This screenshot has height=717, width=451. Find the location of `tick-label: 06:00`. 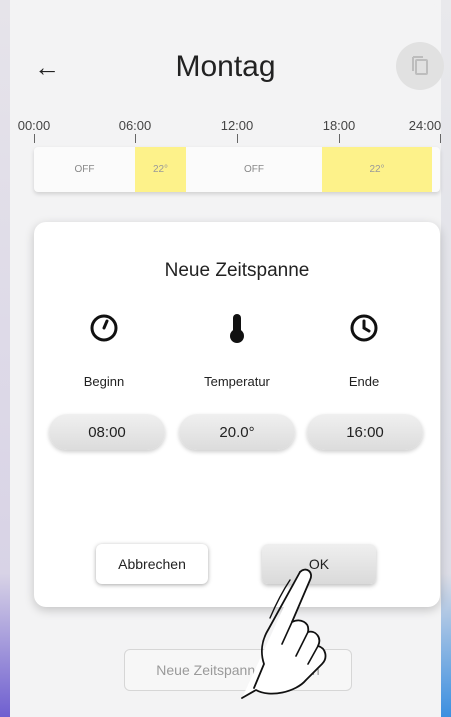

tick-label: 06:00 is located at coordinates (135, 125).